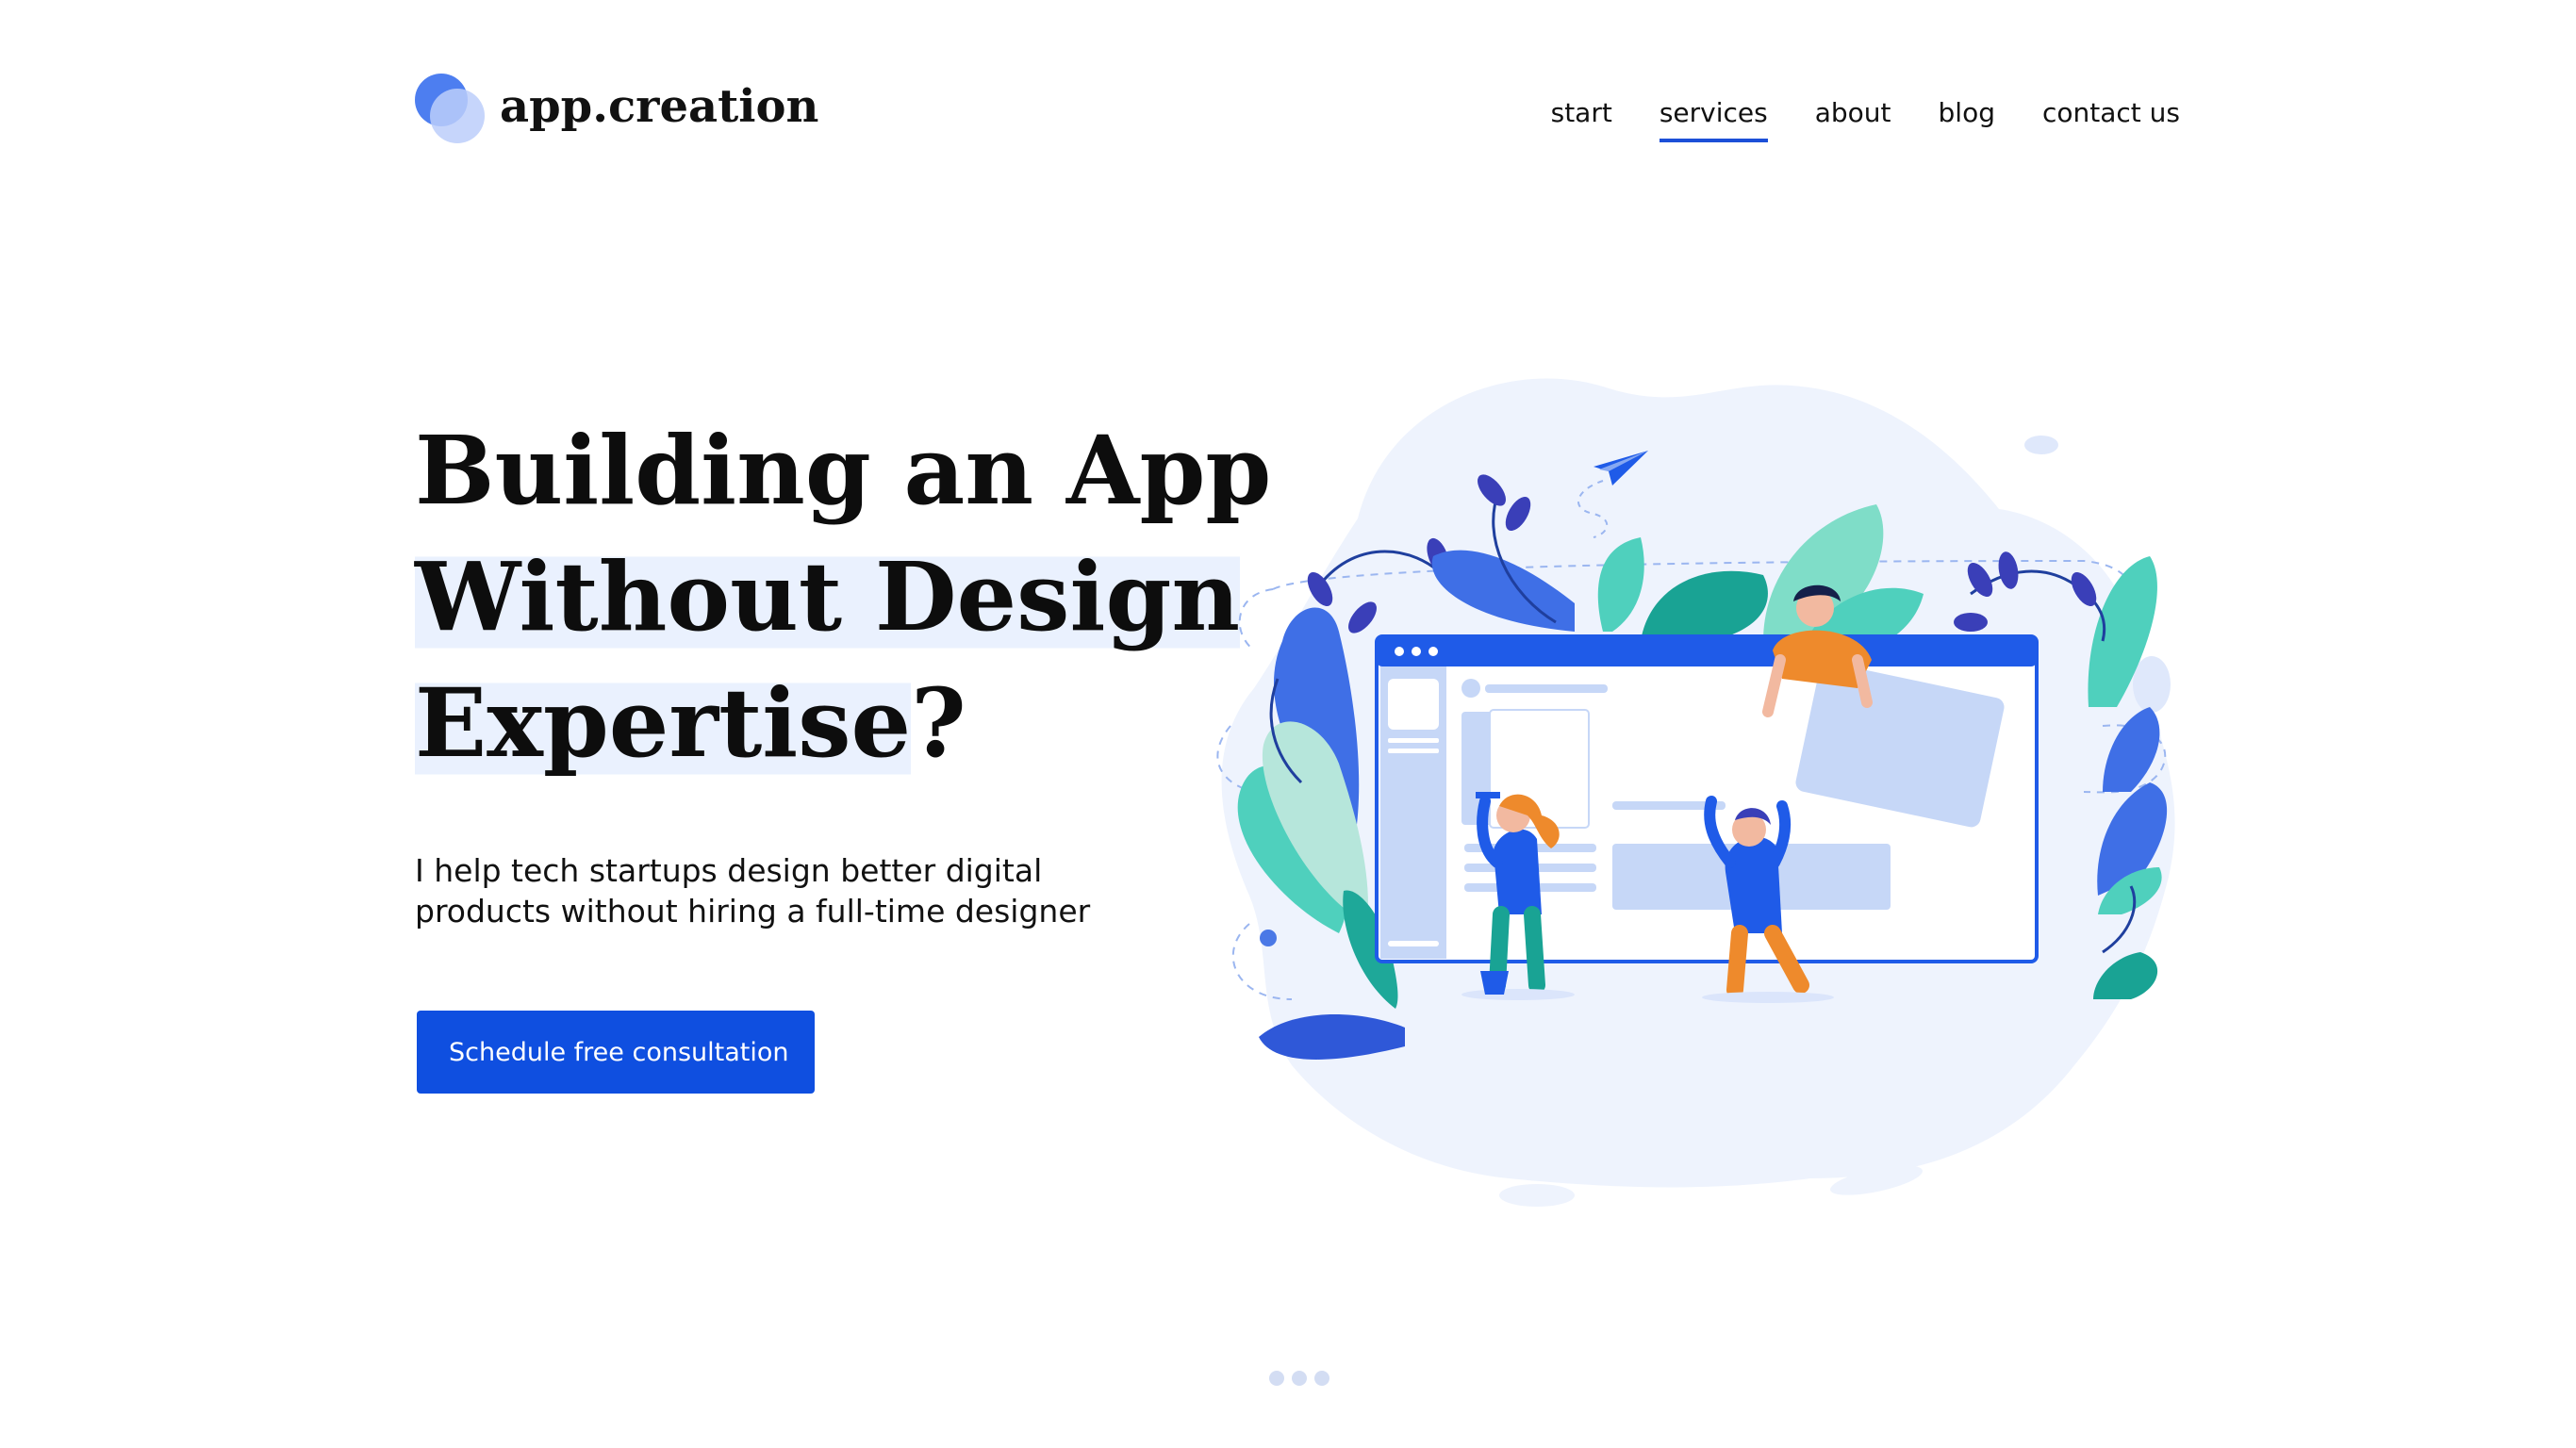  I want to click on main-nav: start services about blog contact us, so click(1865, 116).